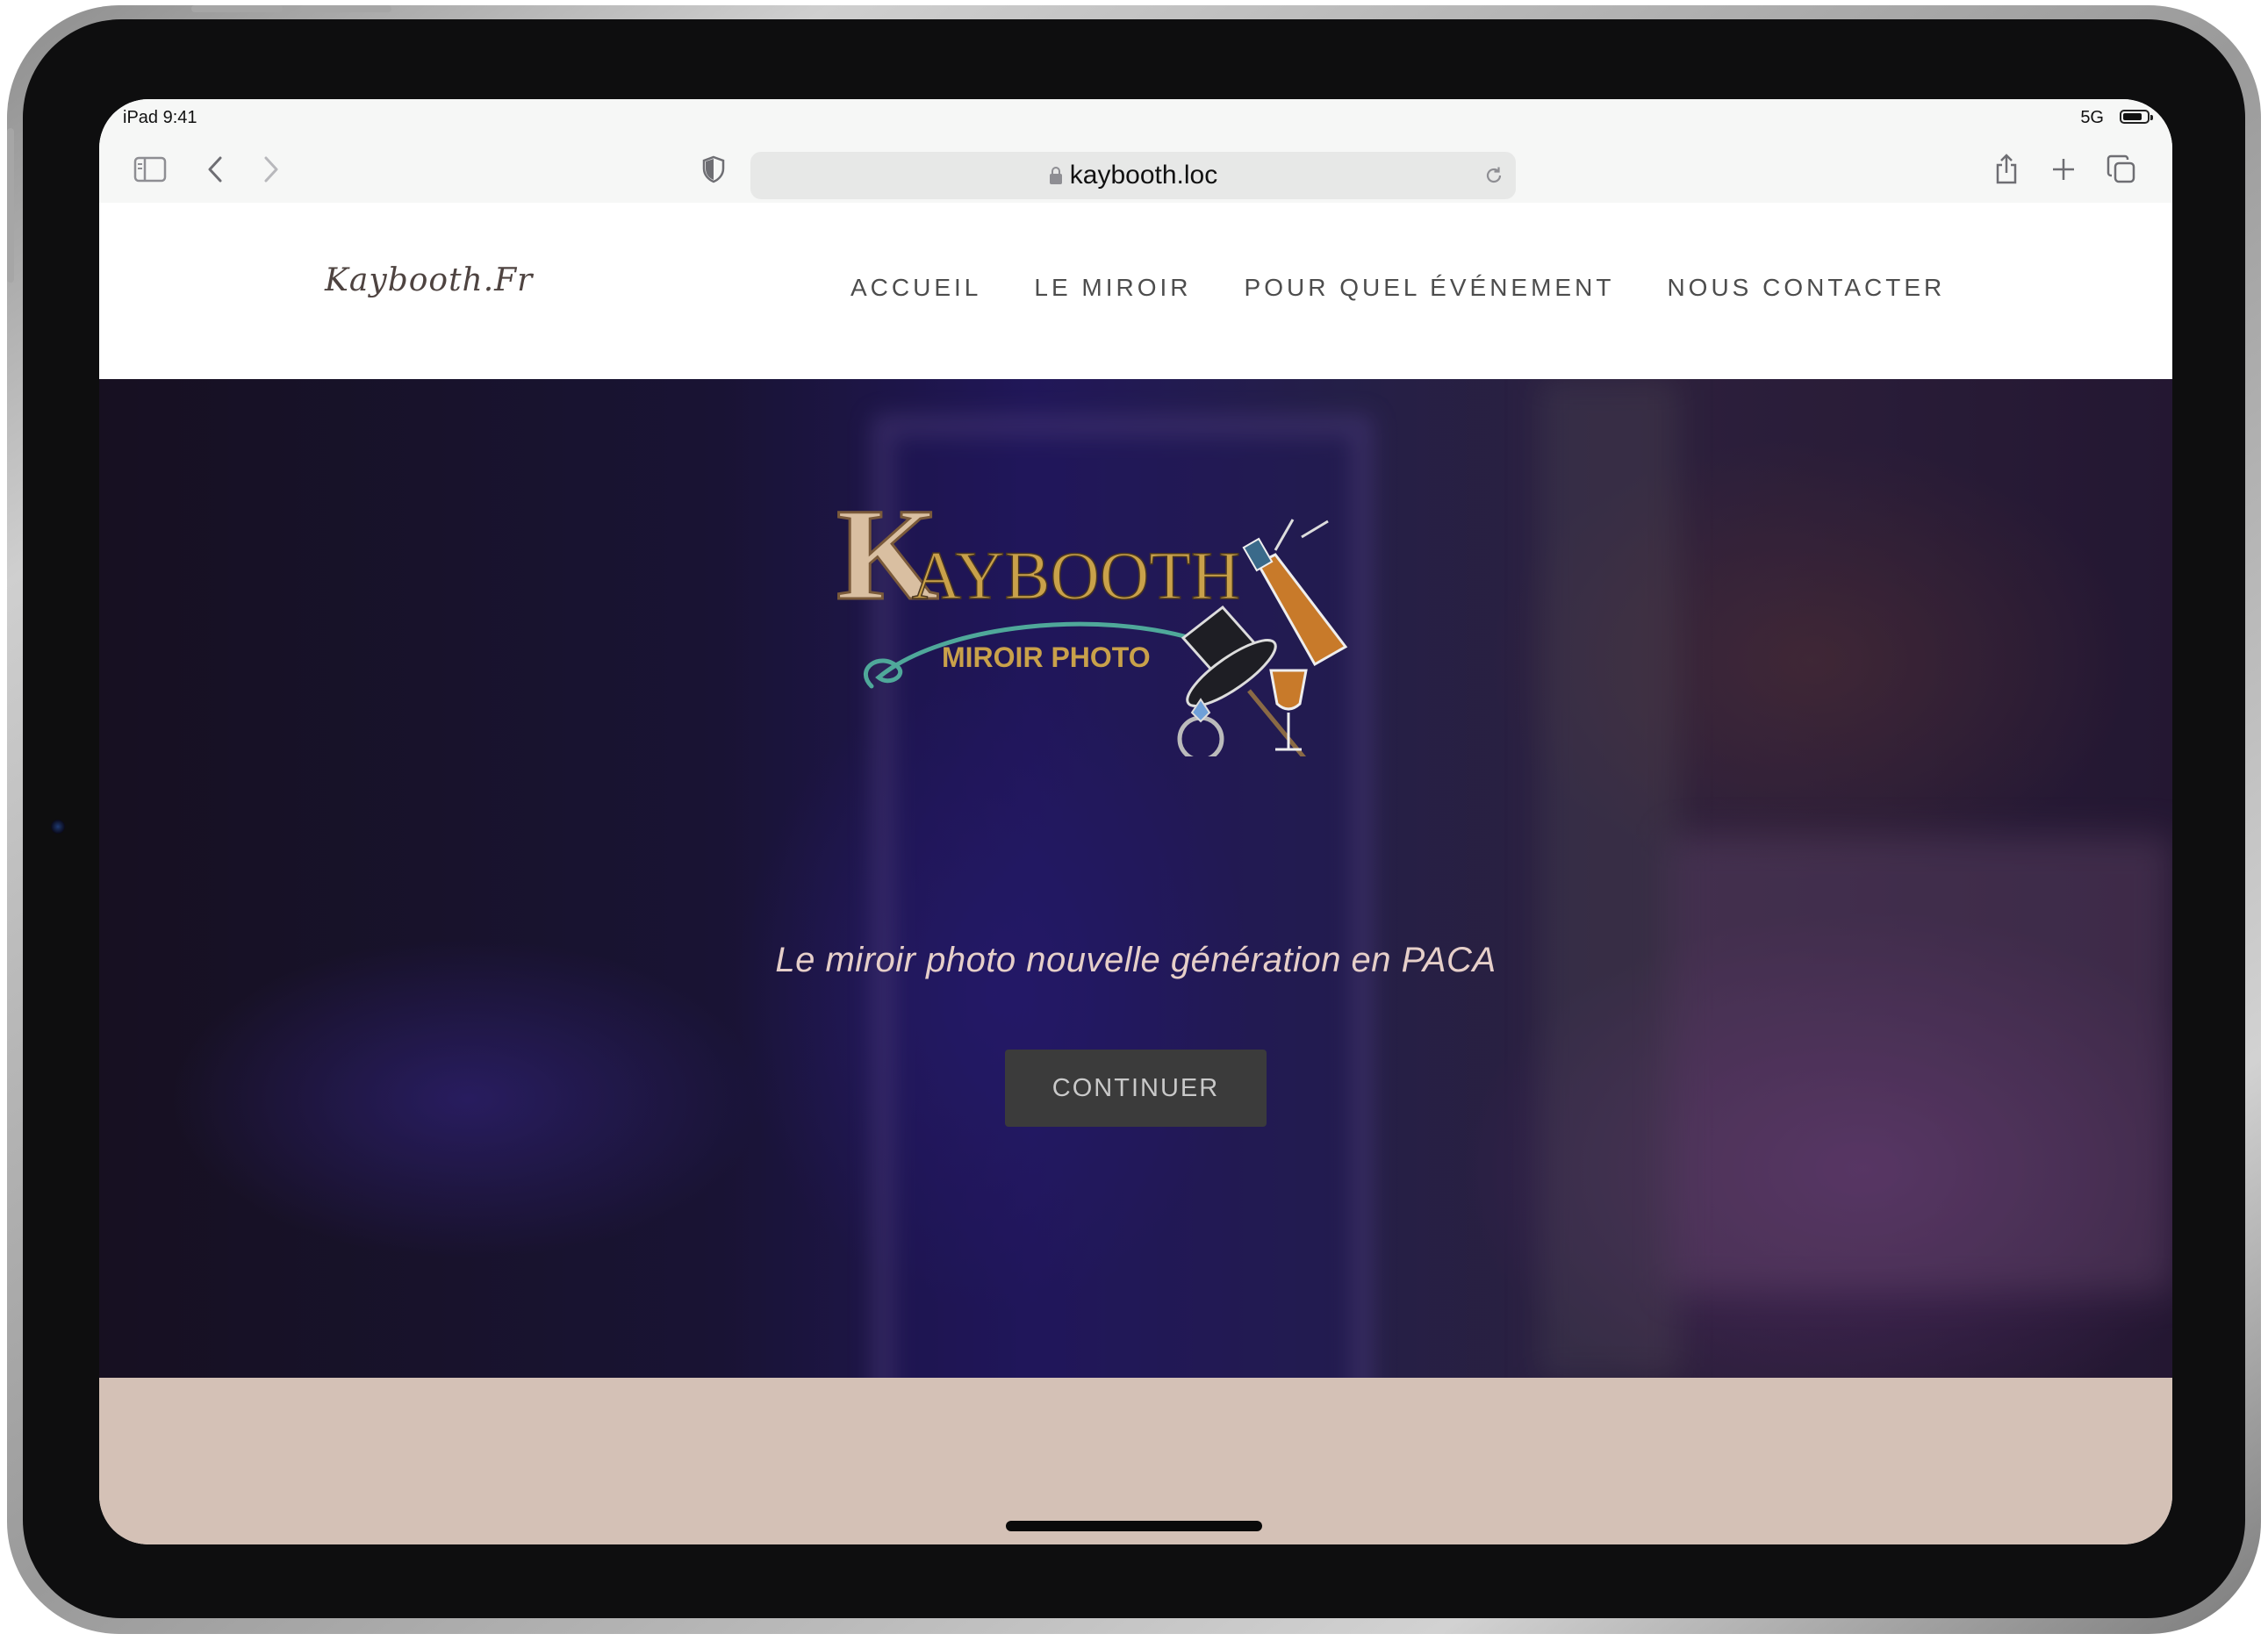 The height and width of the screenshot is (1641, 2268). Describe the element at coordinates (237, 8) in the screenshot. I see `volume-up-button` at that location.